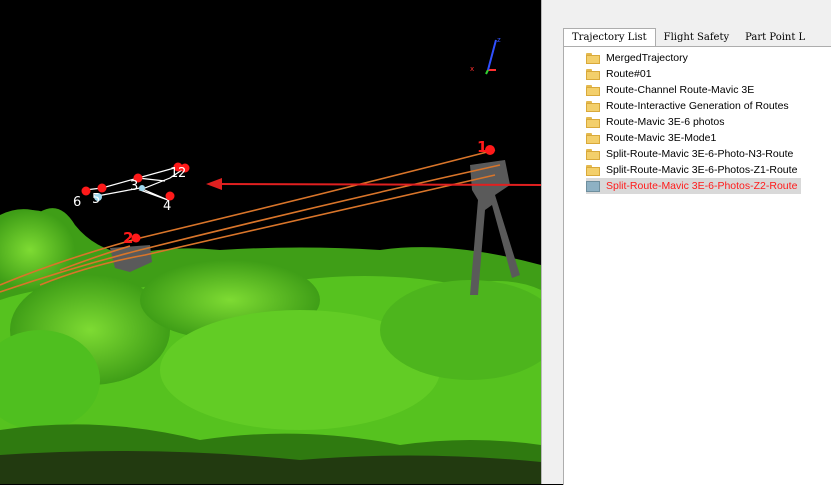 This screenshot has height=485, width=831. What do you see at coordinates (134, 186) in the screenshot?
I see `waypoint-label: 3` at bounding box center [134, 186].